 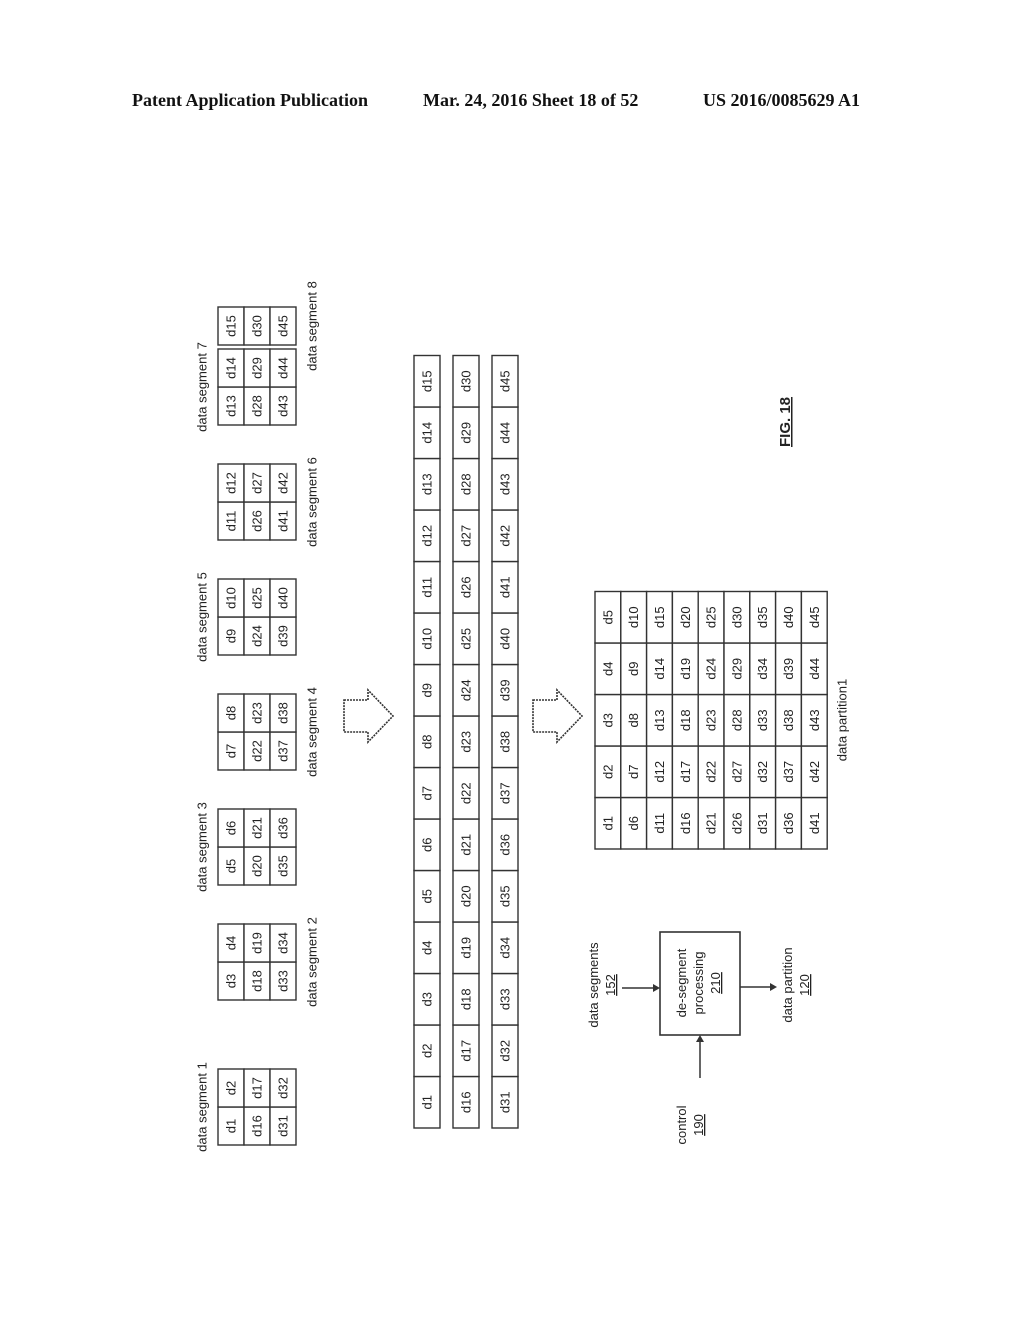 I want to click on segment-5-cell: d39, so click(x=283, y=636).